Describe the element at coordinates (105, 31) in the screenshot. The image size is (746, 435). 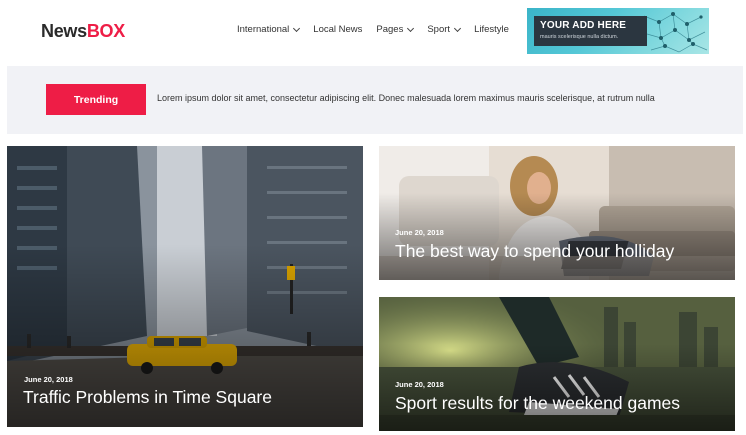
I see `logo-box: BOX` at that location.